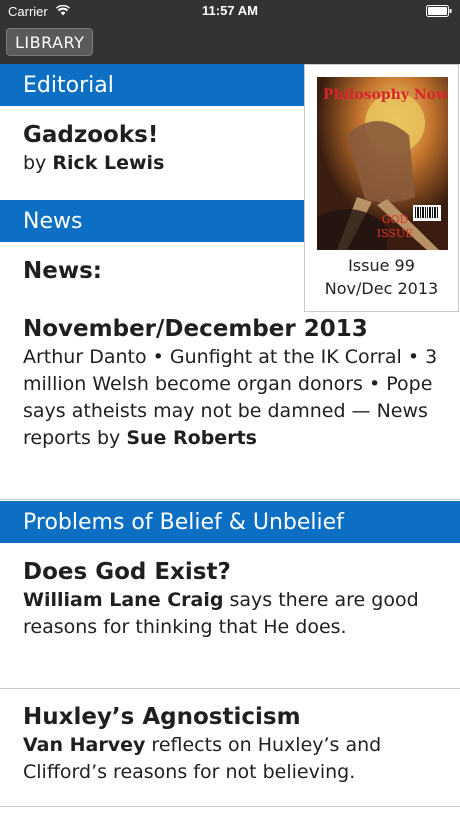 Image resolution: width=460 pixels, height=818 pixels. What do you see at coordinates (152, 221) in the screenshot?
I see `section-header-news: News` at bounding box center [152, 221].